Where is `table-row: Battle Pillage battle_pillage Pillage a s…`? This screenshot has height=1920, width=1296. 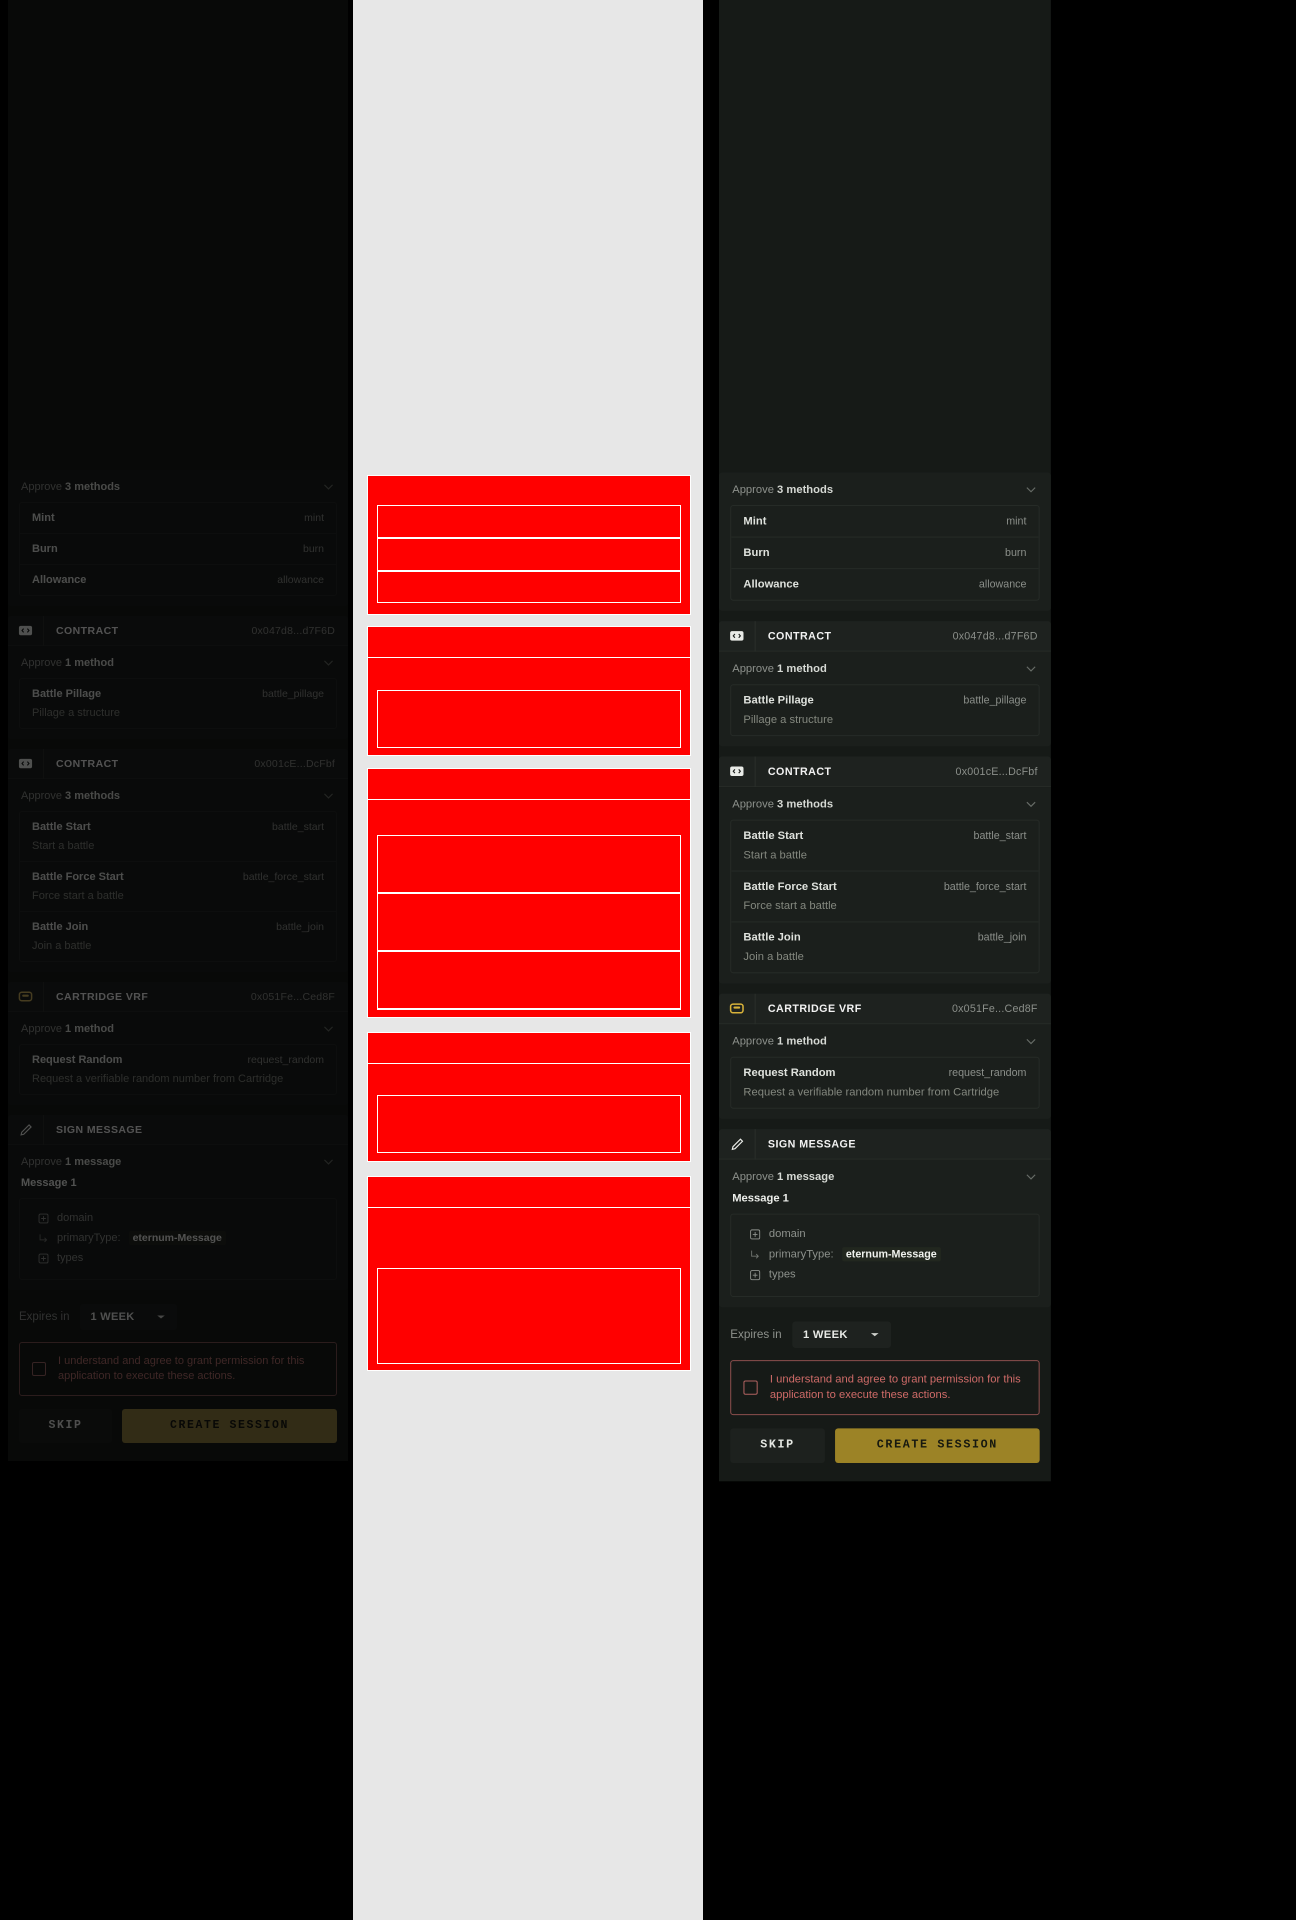 table-row: Battle Pillage battle_pillage Pillage a s… is located at coordinates (884, 710).